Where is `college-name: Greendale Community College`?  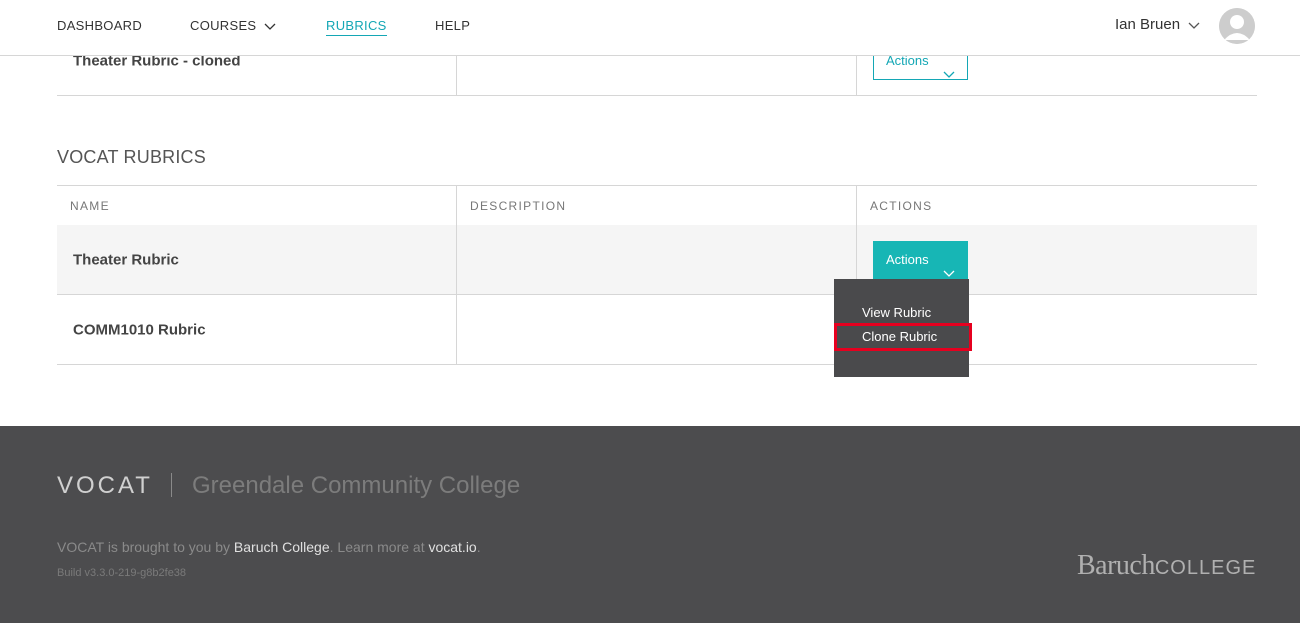
college-name: Greendale Community College is located at coordinates (356, 485).